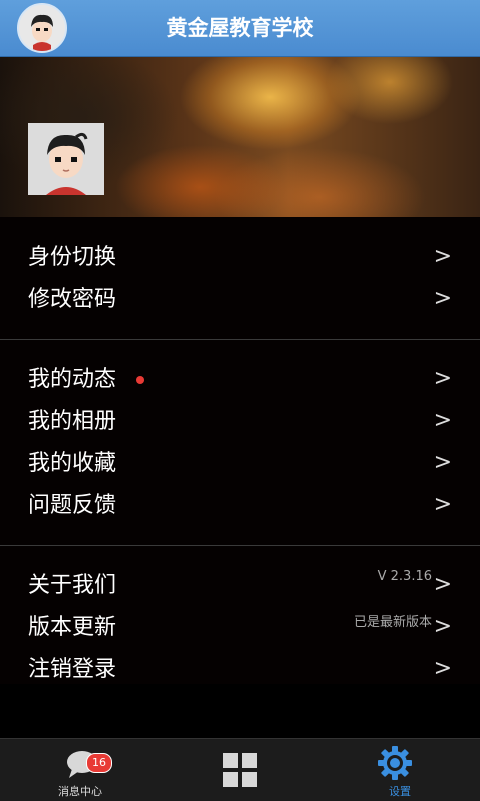  I want to click on menu-item-my-album: 我的相册 >, so click(240, 422).